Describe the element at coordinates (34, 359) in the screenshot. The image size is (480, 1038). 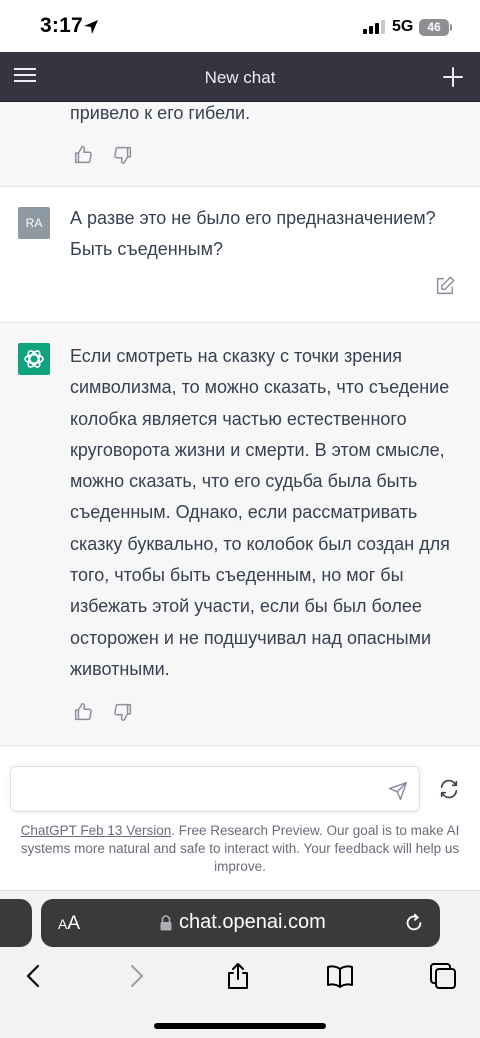
I see `openai-logo-icon` at that location.